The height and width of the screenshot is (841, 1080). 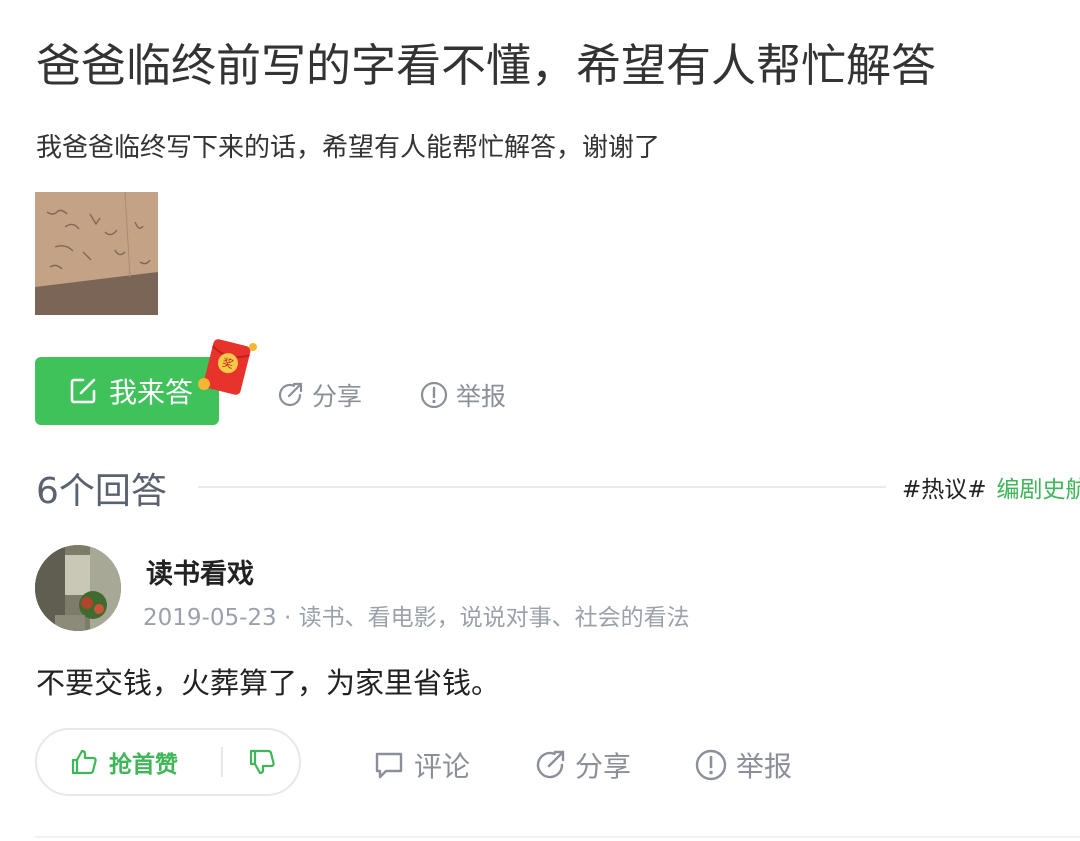 What do you see at coordinates (442, 766) in the screenshot?
I see `comment-label: 评论` at bounding box center [442, 766].